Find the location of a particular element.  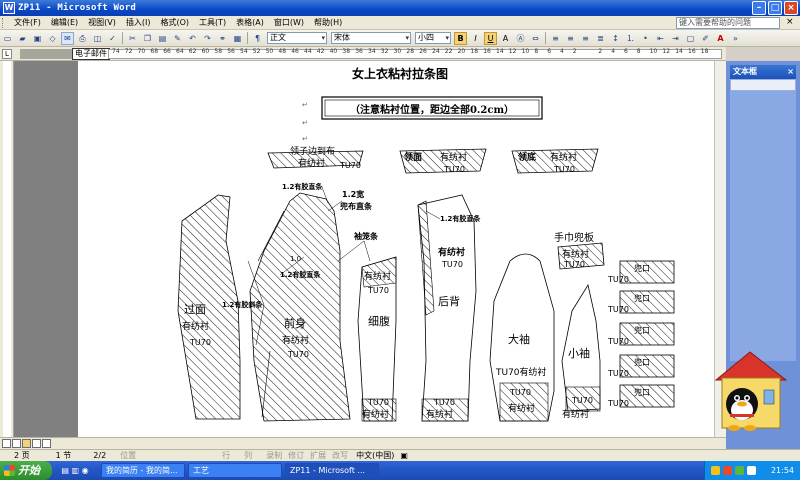

pane-close-icon: × is located at coordinates (790, 72).